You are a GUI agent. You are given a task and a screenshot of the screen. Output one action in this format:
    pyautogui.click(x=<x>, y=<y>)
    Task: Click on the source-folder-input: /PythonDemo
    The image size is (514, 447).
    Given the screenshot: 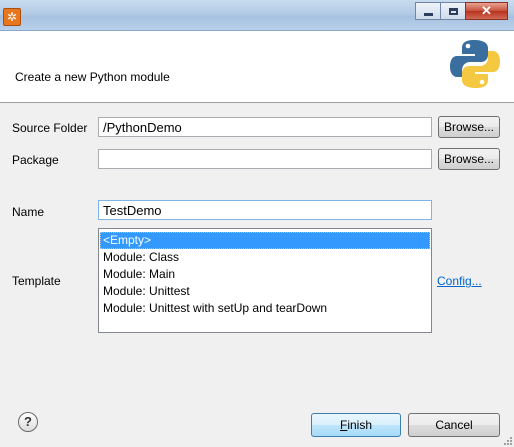 What is the action you would take?
    pyautogui.click(x=265, y=127)
    